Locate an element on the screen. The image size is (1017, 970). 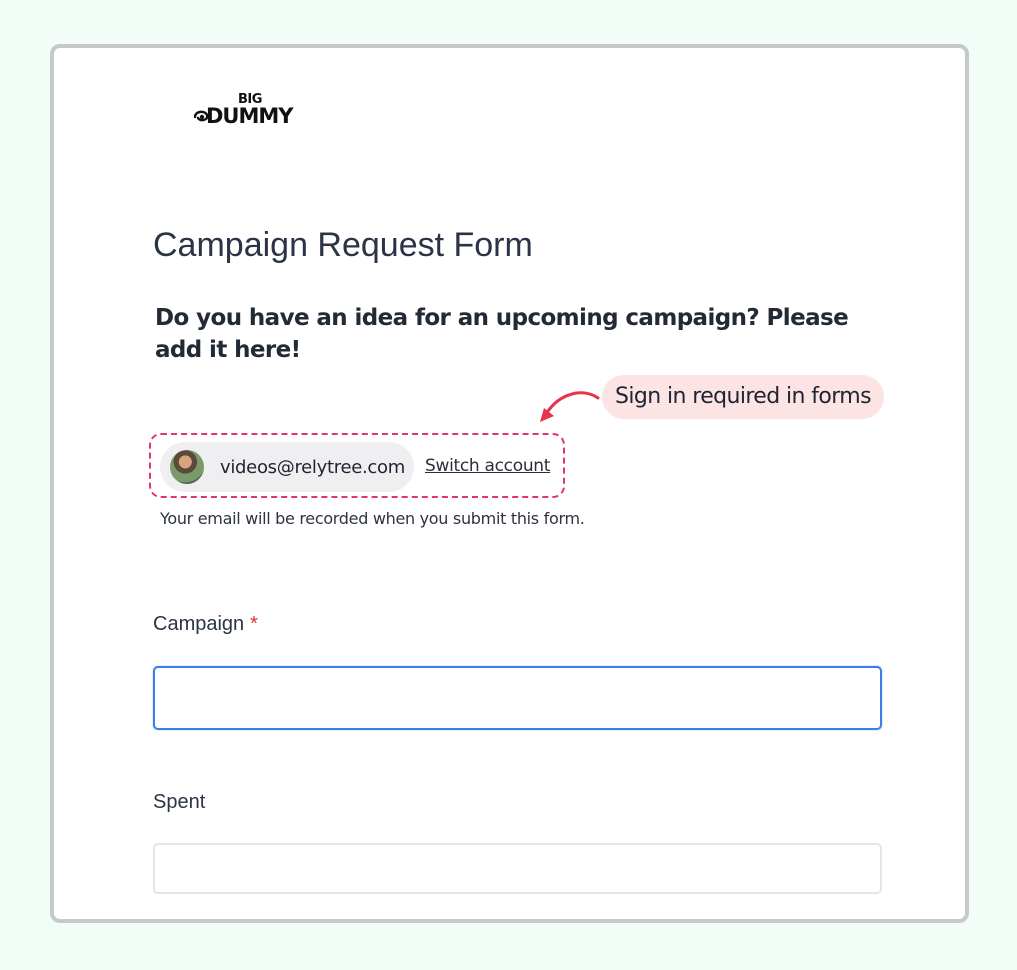
form-title: Campaign Request Form is located at coordinates (343, 245).